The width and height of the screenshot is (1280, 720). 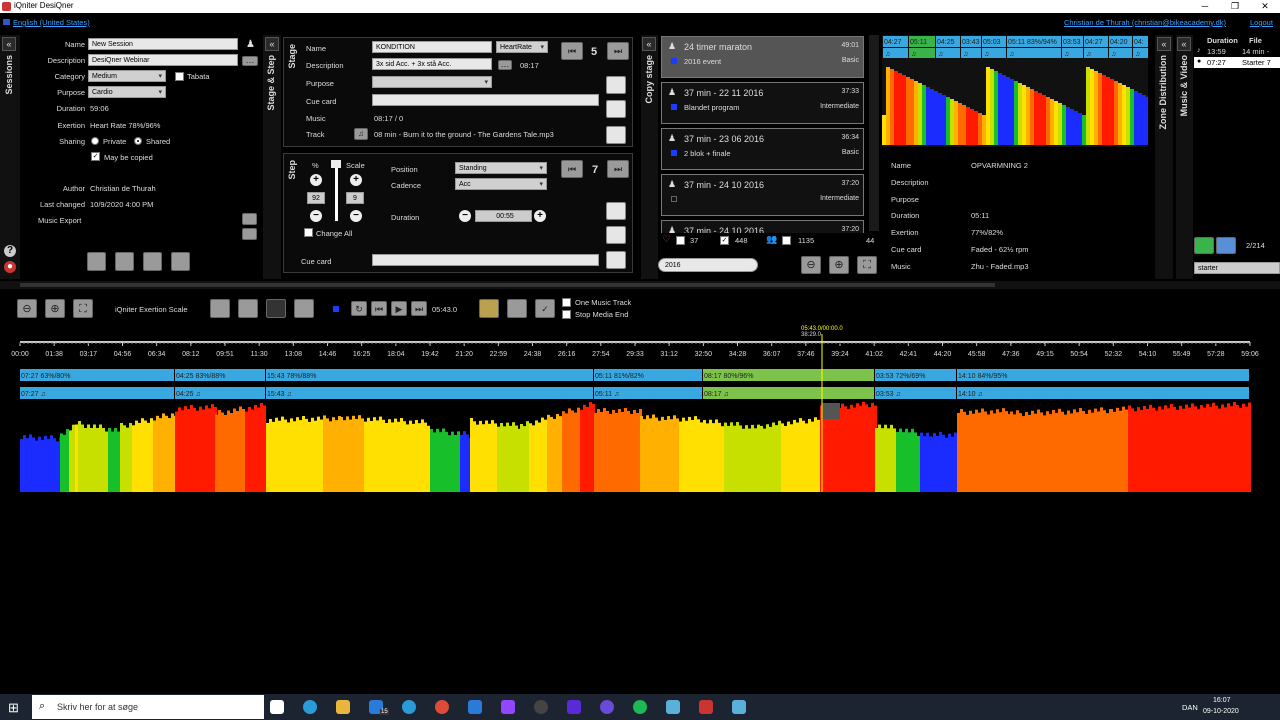 I want to click on zoom-in-icon: ⊕, so click(x=839, y=265).